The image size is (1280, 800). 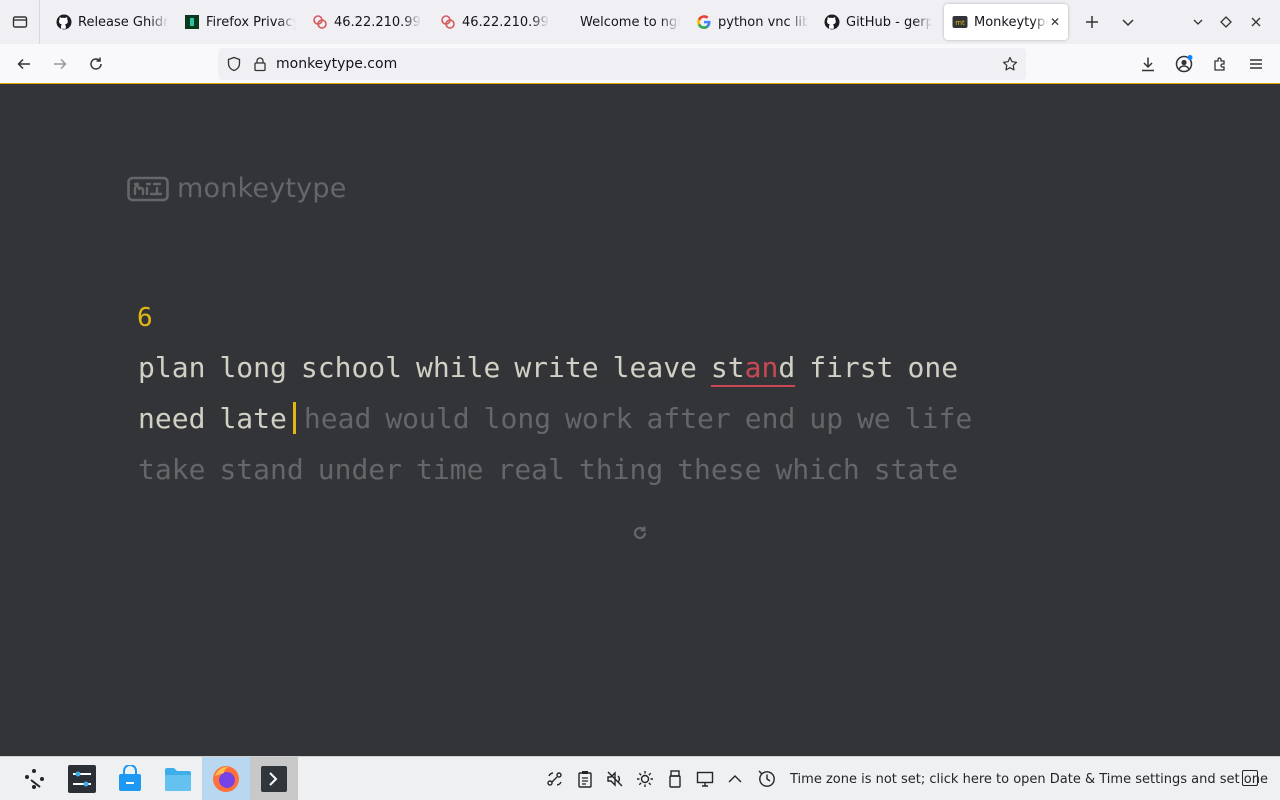 I want to click on typed-word: school, so click(x=351, y=367).